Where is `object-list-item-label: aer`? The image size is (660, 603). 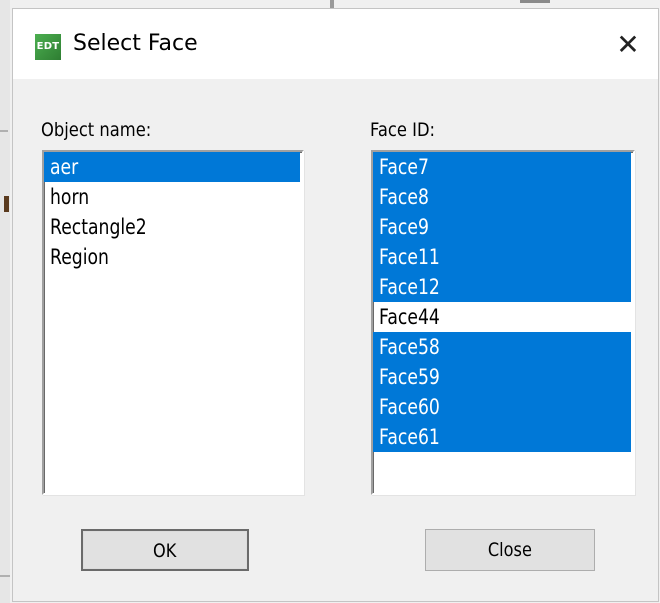 object-list-item-label: aer is located at coordinates (64, 167).